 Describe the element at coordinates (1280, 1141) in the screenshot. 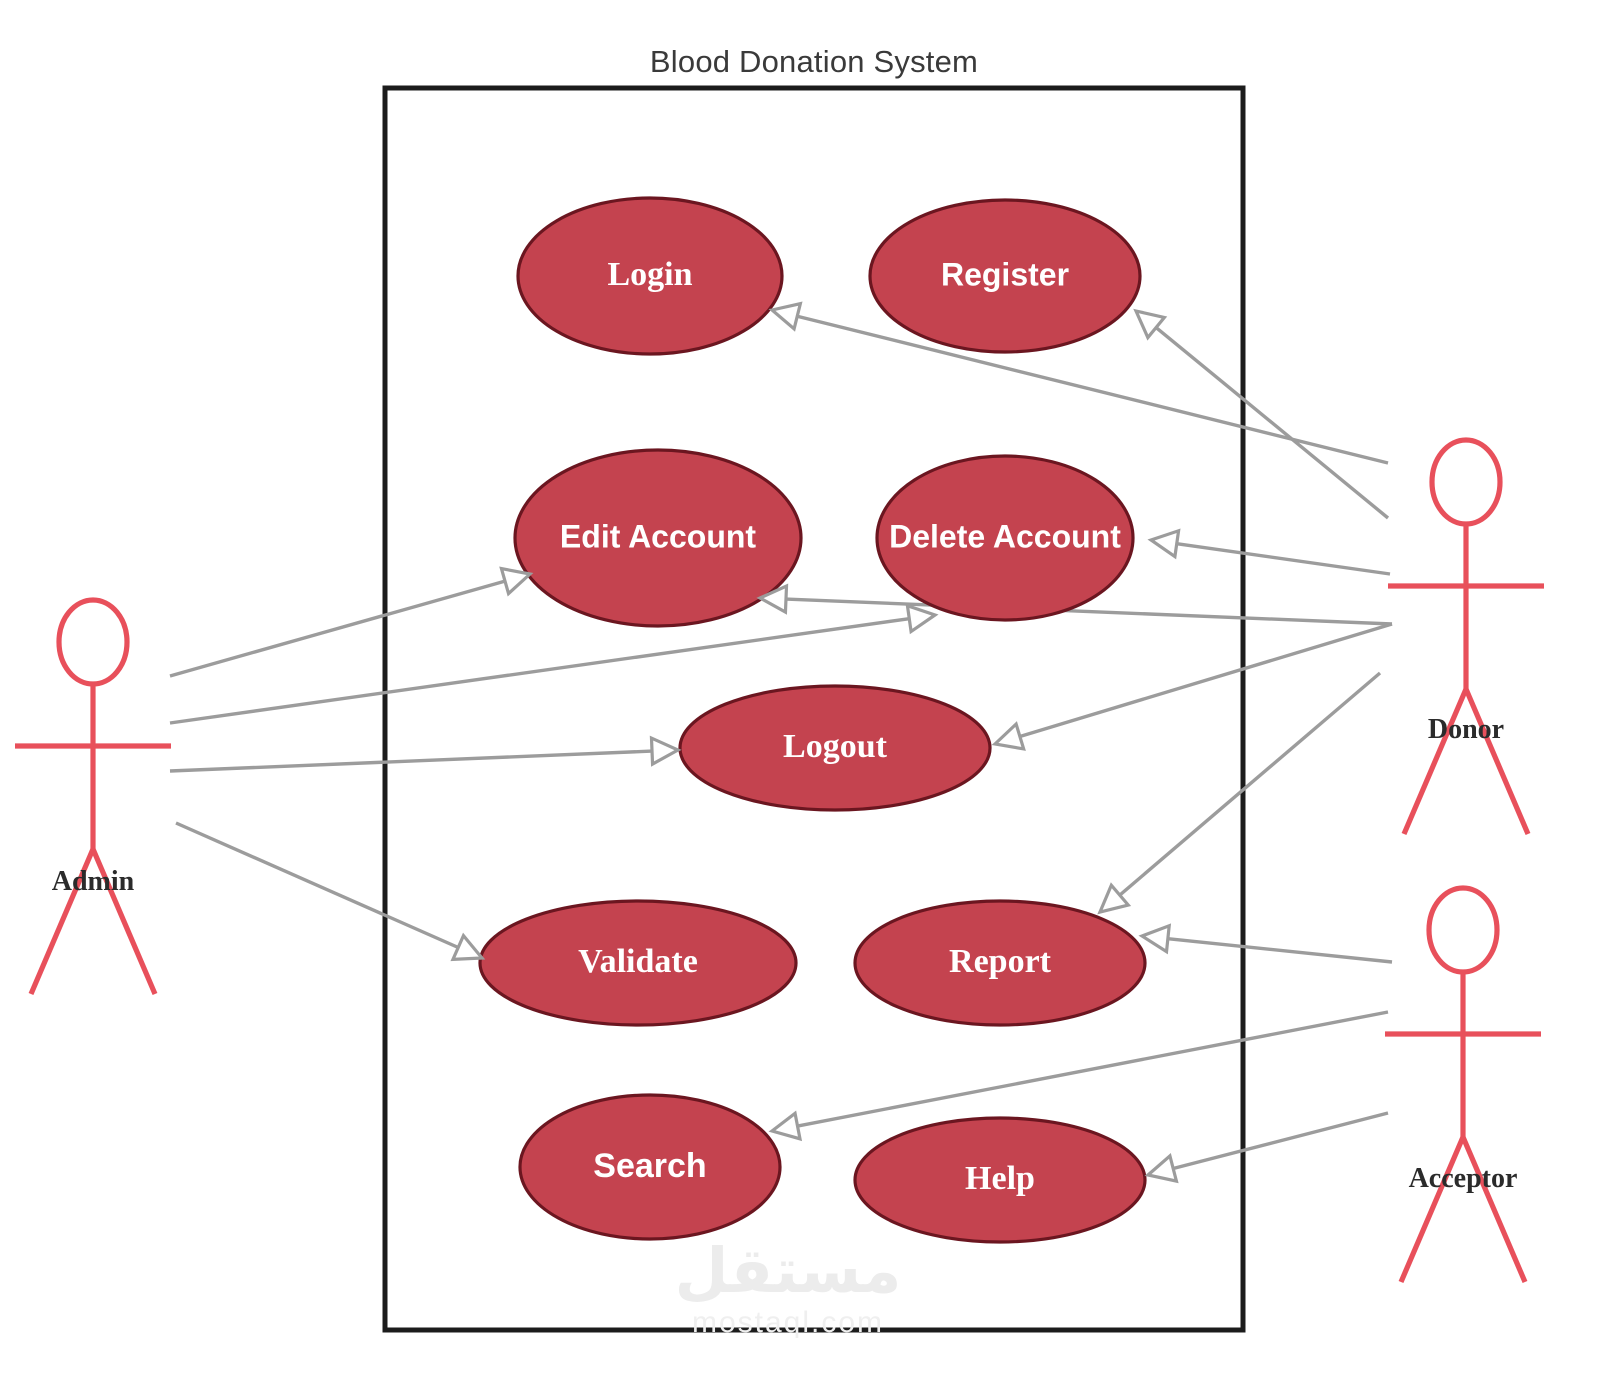

I see `association-acceptor-to-help` at that location.